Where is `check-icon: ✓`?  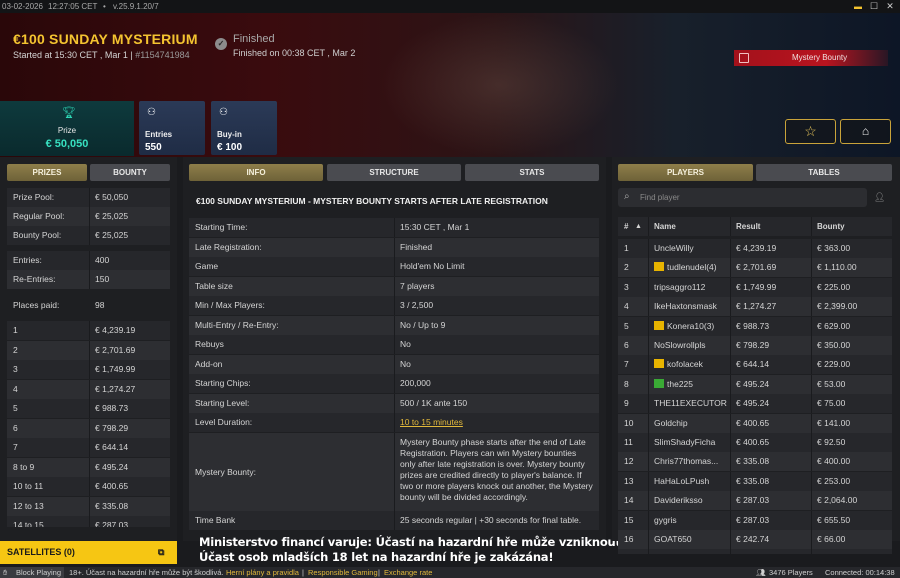
check-icon: ✓ is located at coordinates (221, 44).